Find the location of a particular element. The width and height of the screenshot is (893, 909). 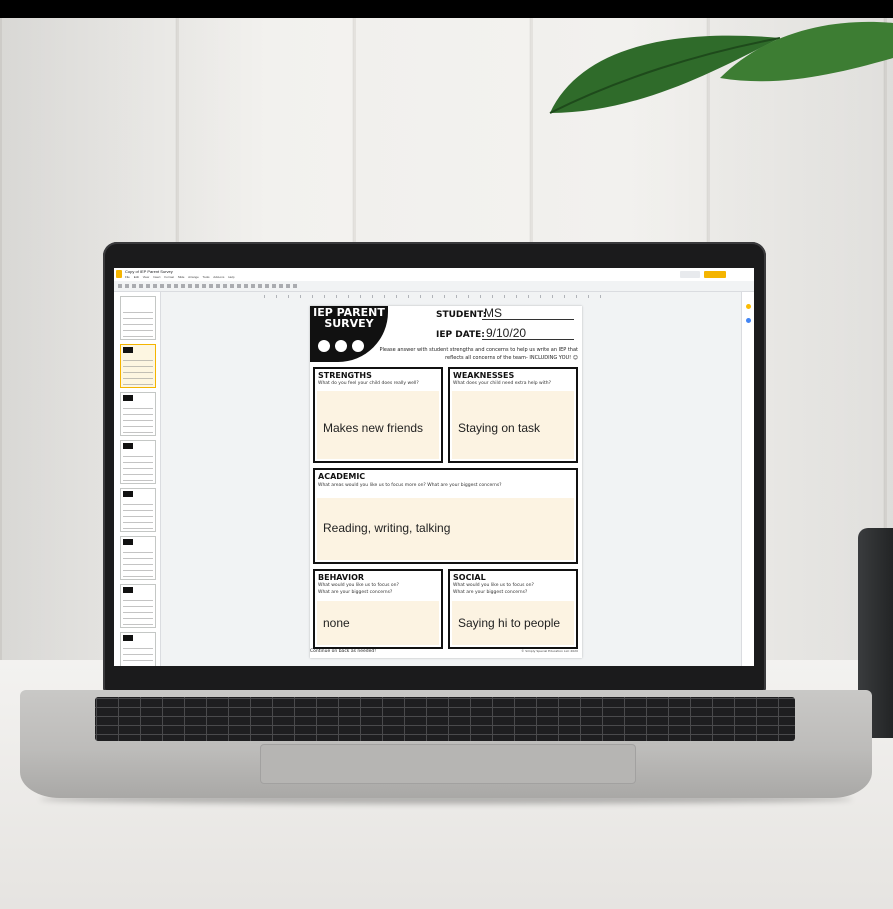

top-black-bar is located at coordinates (446, 9).